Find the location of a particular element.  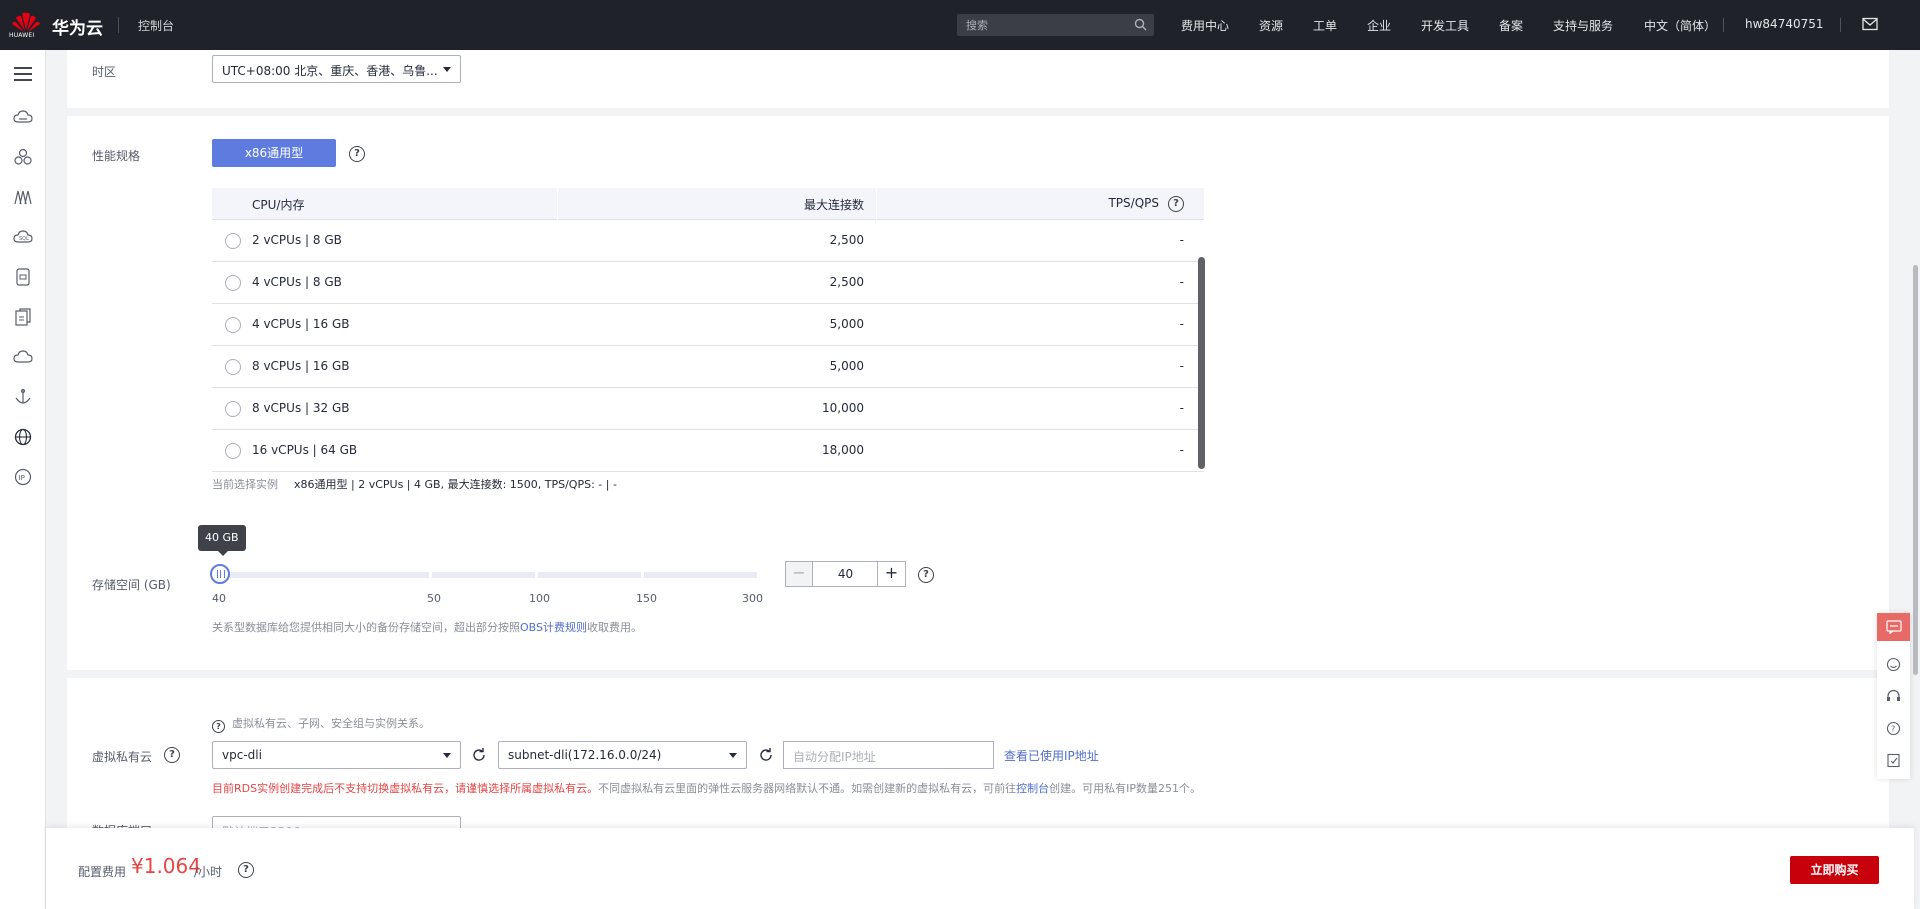

header-cpu-memory: CPU/内存 is located at coordinates (278, 205).